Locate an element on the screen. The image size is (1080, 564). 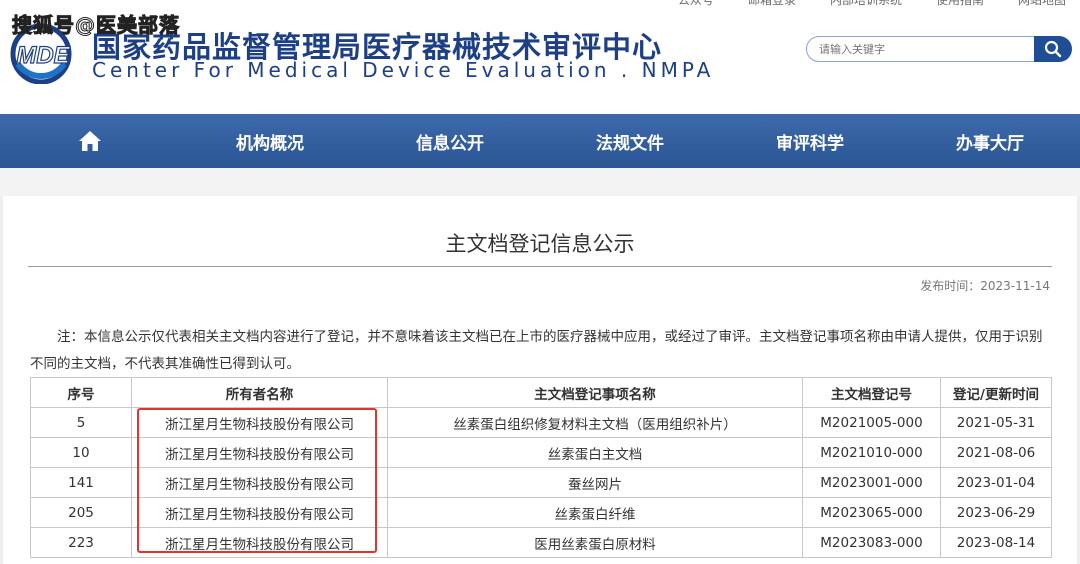
cell-item-name: 医用丝素蛋白原材料 is located at coordinates (595, 542).